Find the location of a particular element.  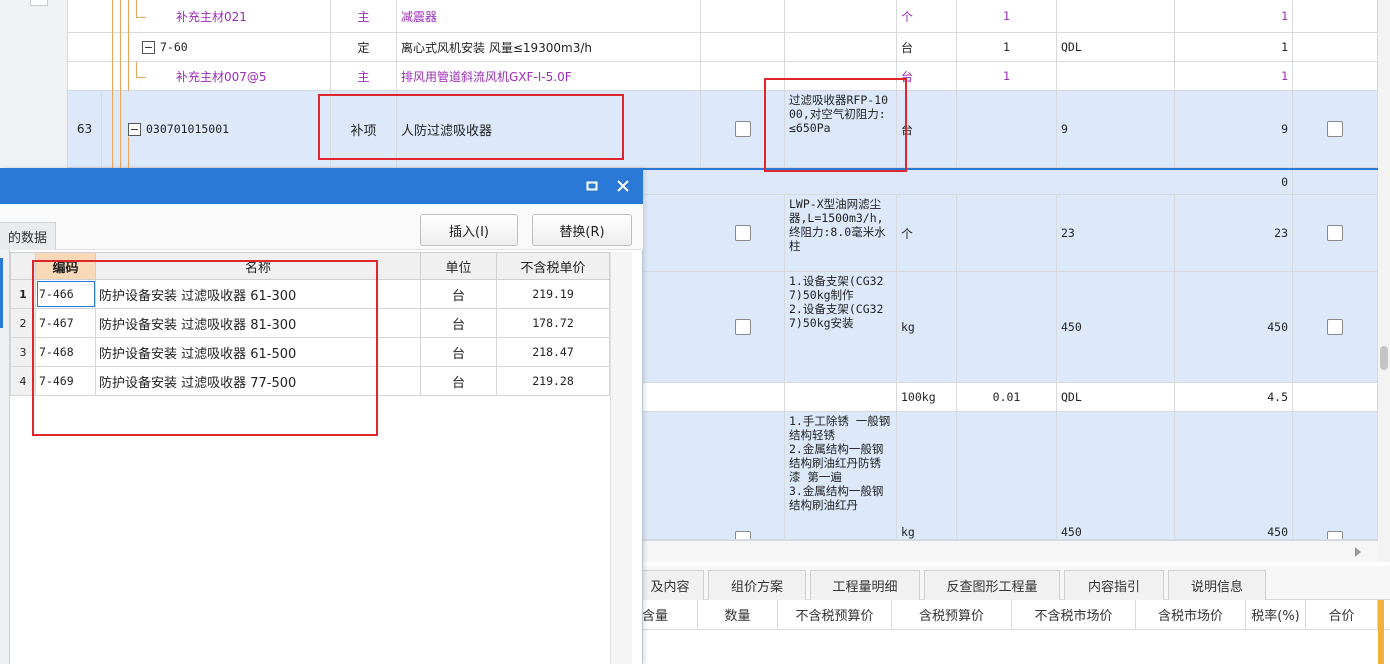

code-cell: 补充主材007@5 is located at coordinates (251, 76).